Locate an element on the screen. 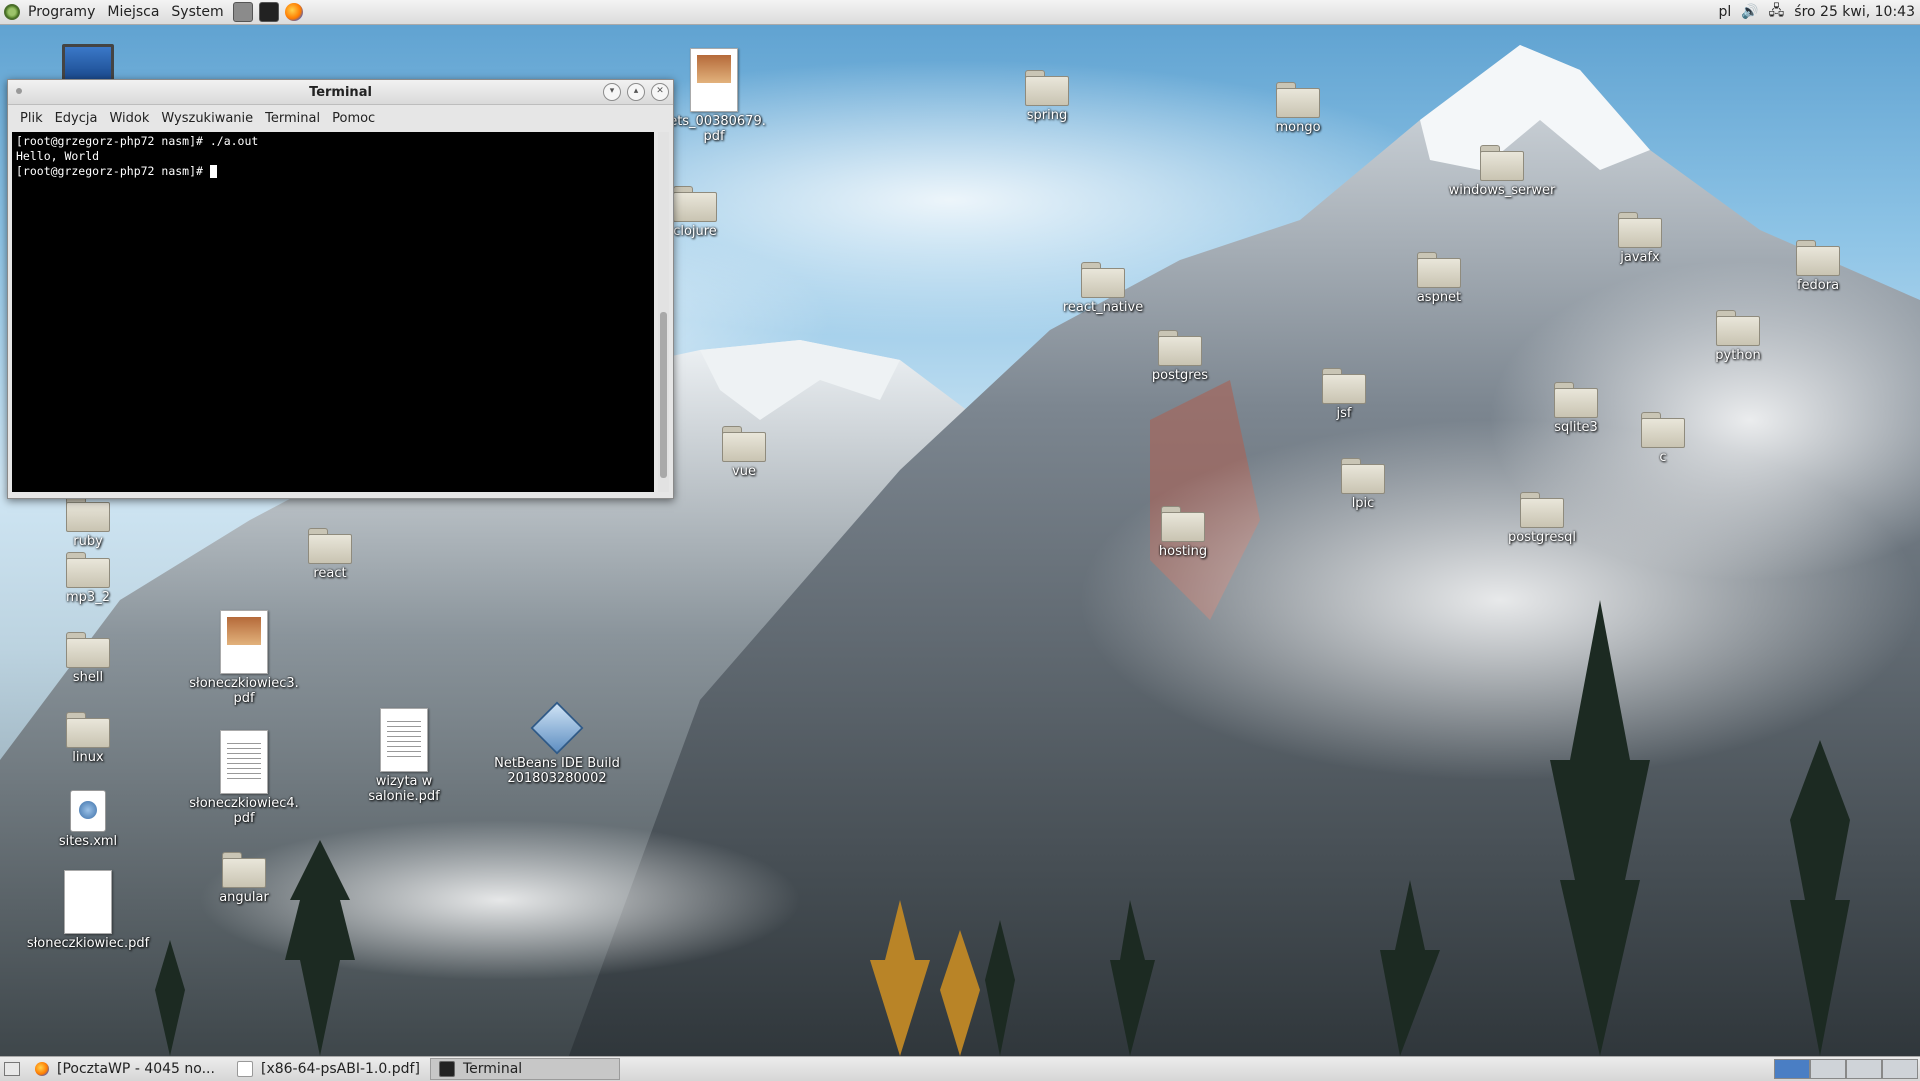 The image size is (1920, 1081). text-cursor is located at coordinates (213, 171).